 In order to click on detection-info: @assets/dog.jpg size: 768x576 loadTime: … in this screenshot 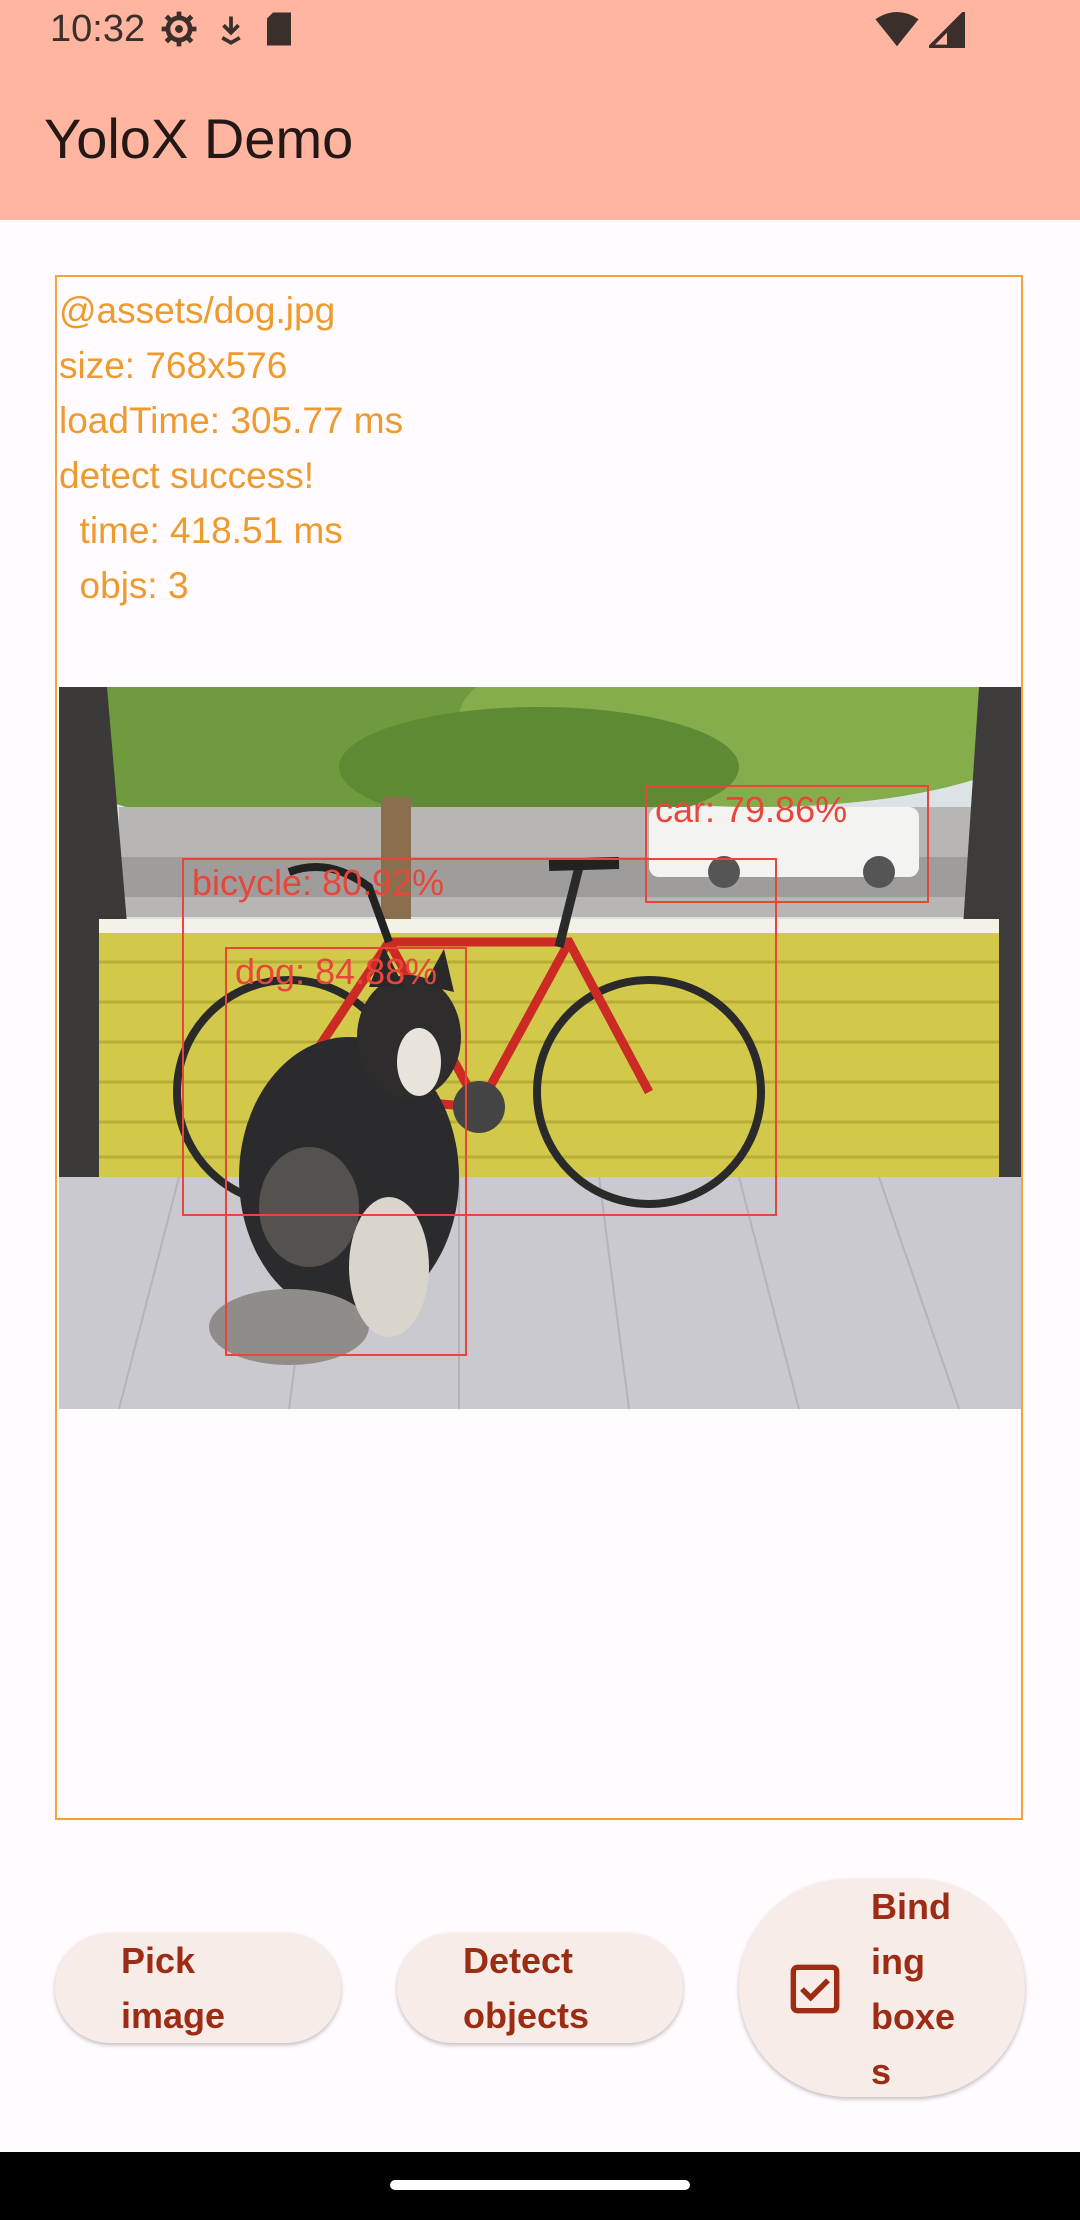, I will do `click(231, 448)`.